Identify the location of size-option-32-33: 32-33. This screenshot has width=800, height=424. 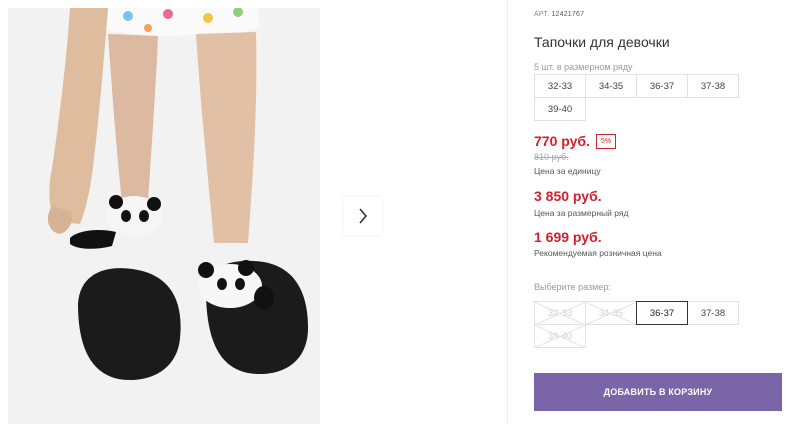
(560, 313).